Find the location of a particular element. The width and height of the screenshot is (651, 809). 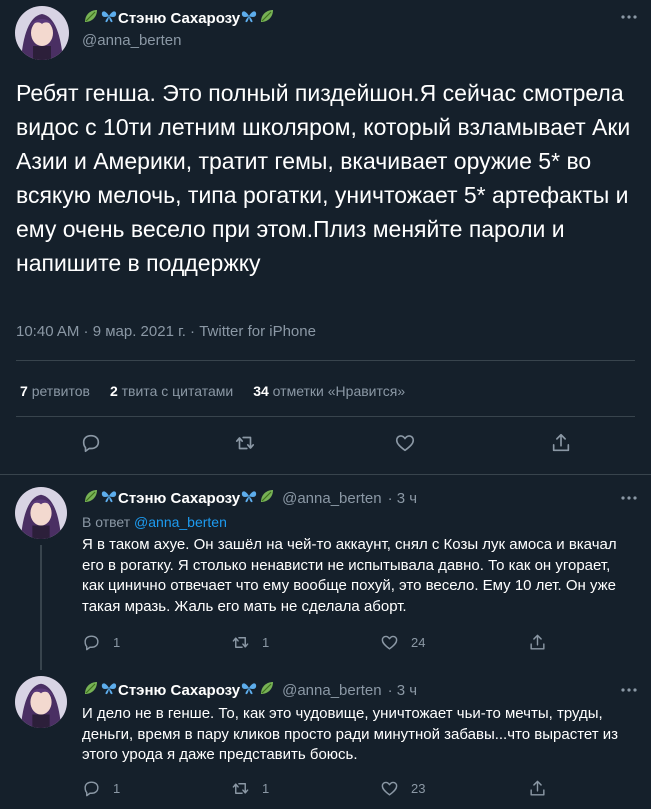

likes-stat: 34 отметки «Нравится» is located at coordinates (329, 391).